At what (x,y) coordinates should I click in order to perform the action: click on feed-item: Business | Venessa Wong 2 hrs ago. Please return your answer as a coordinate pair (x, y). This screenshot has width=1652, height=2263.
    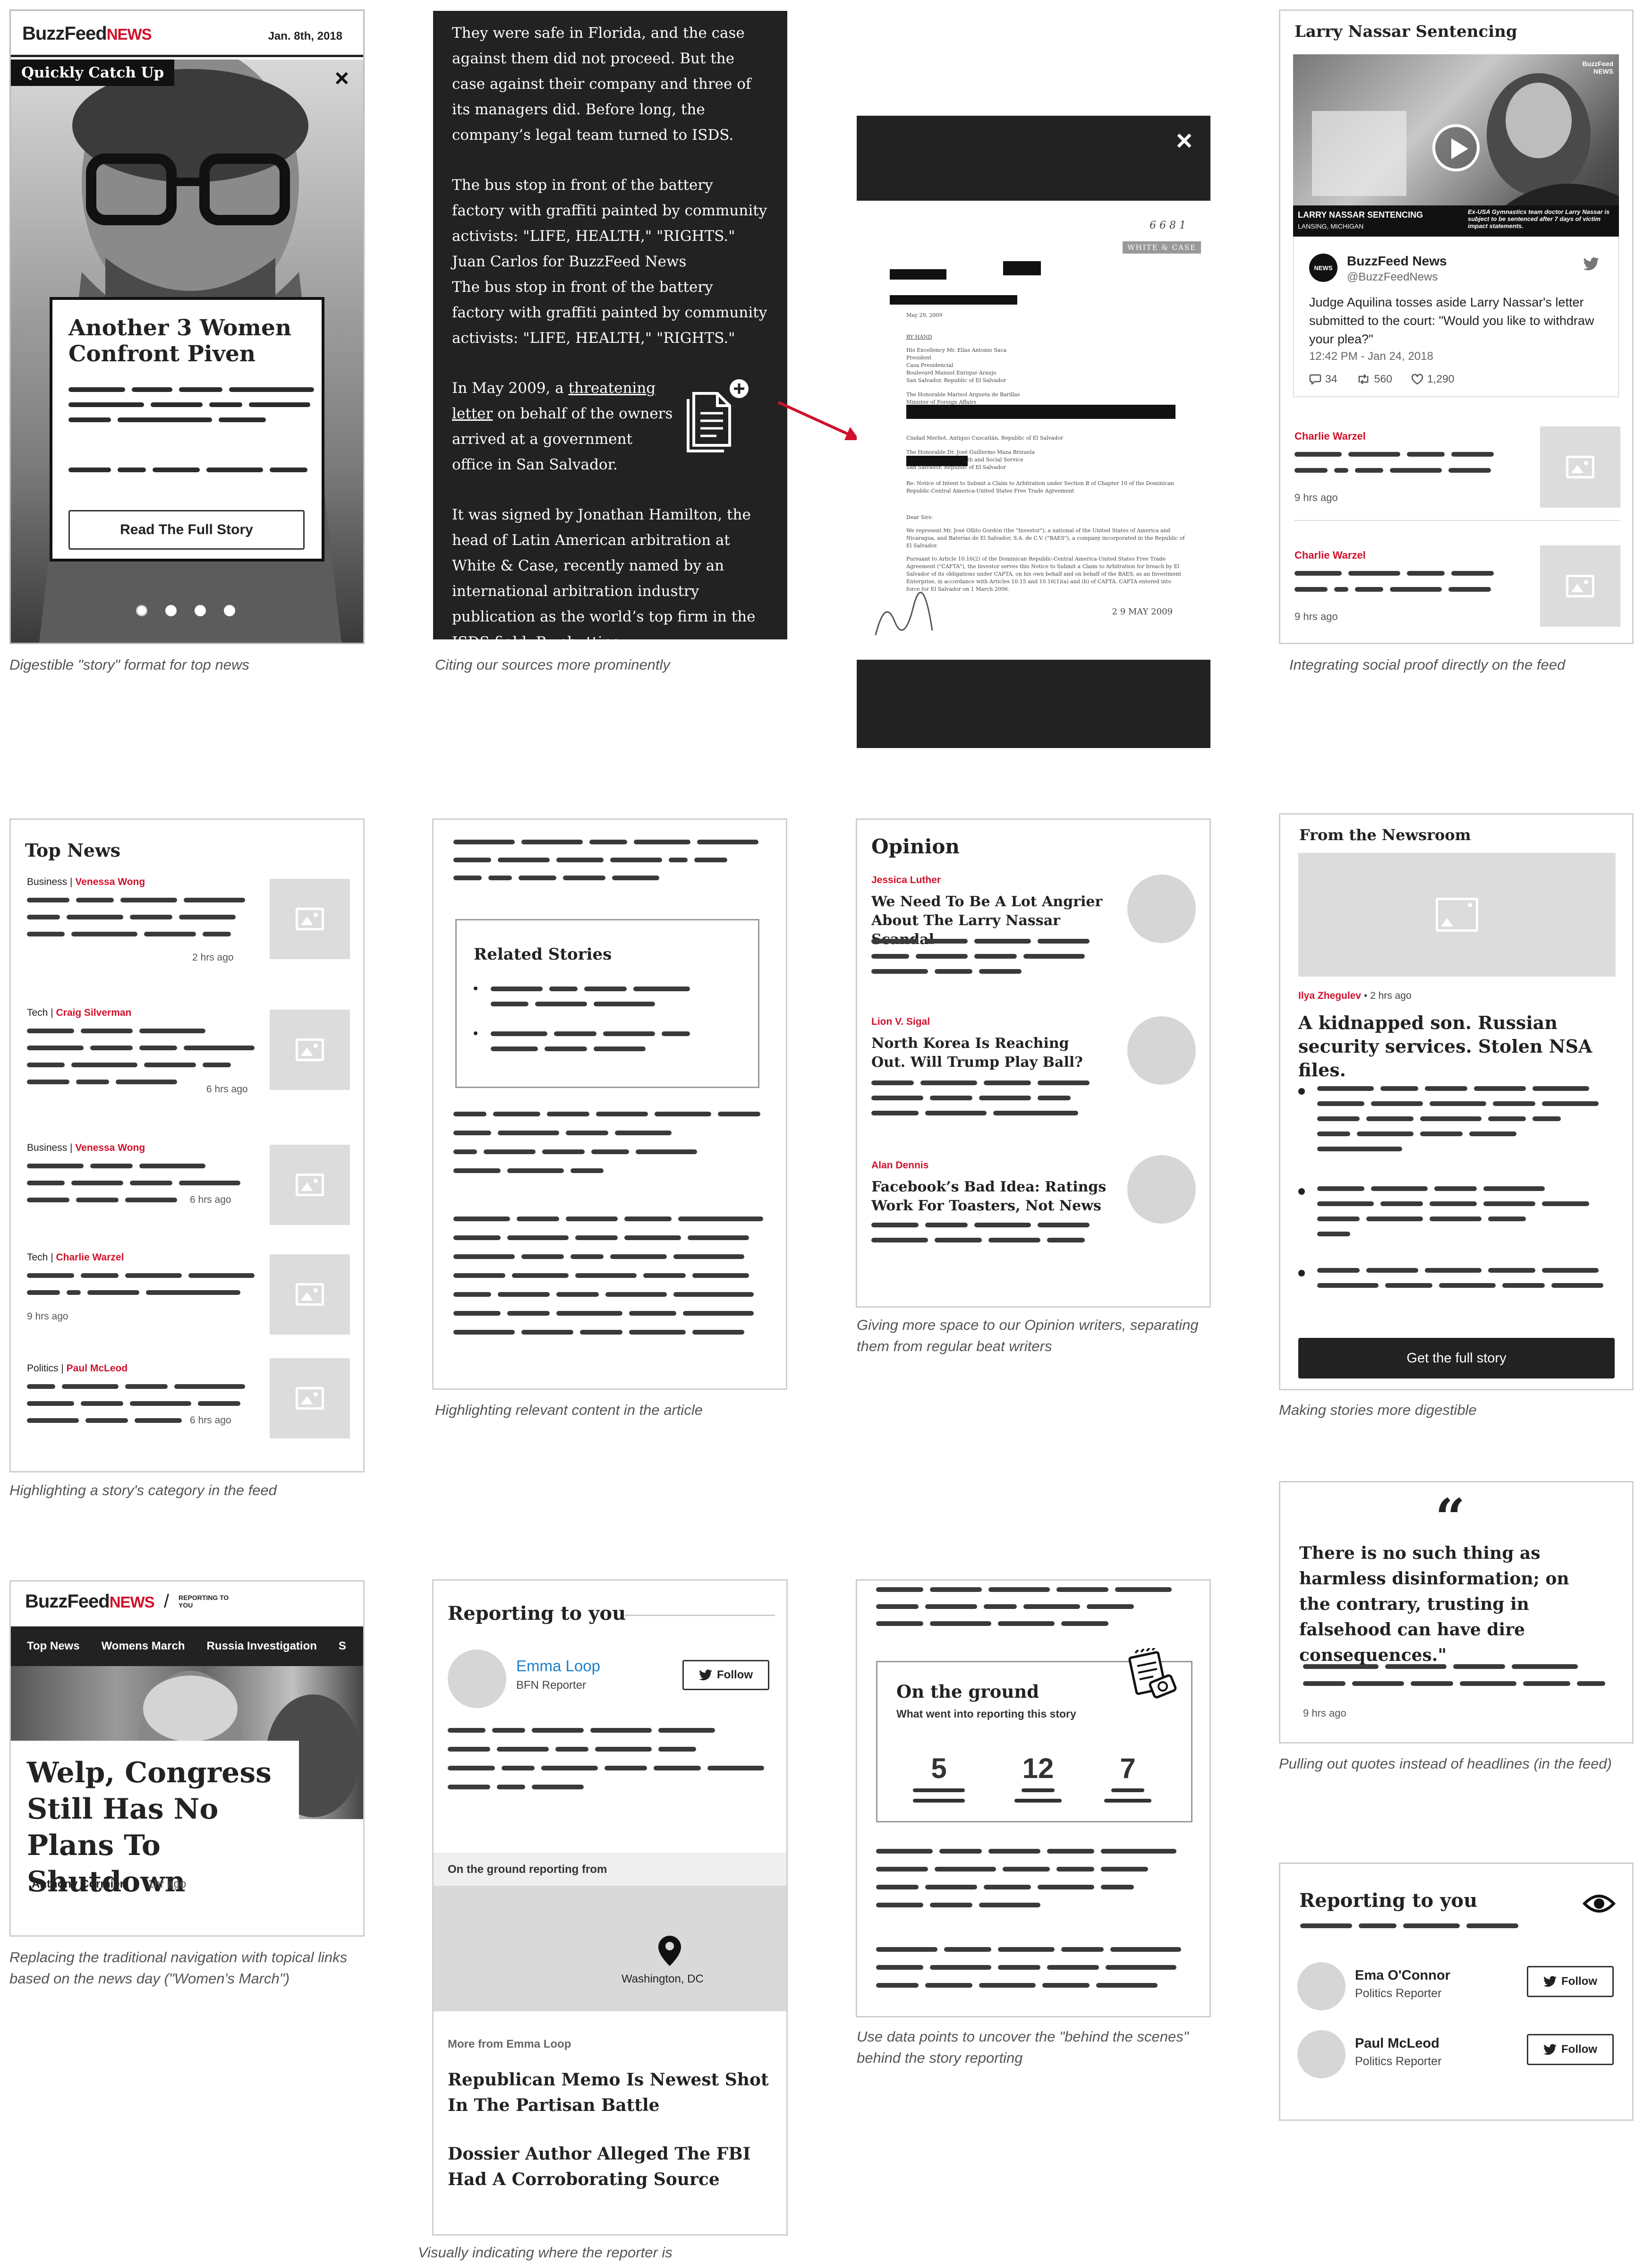
    Looking at the image, I should click on (190, 921).